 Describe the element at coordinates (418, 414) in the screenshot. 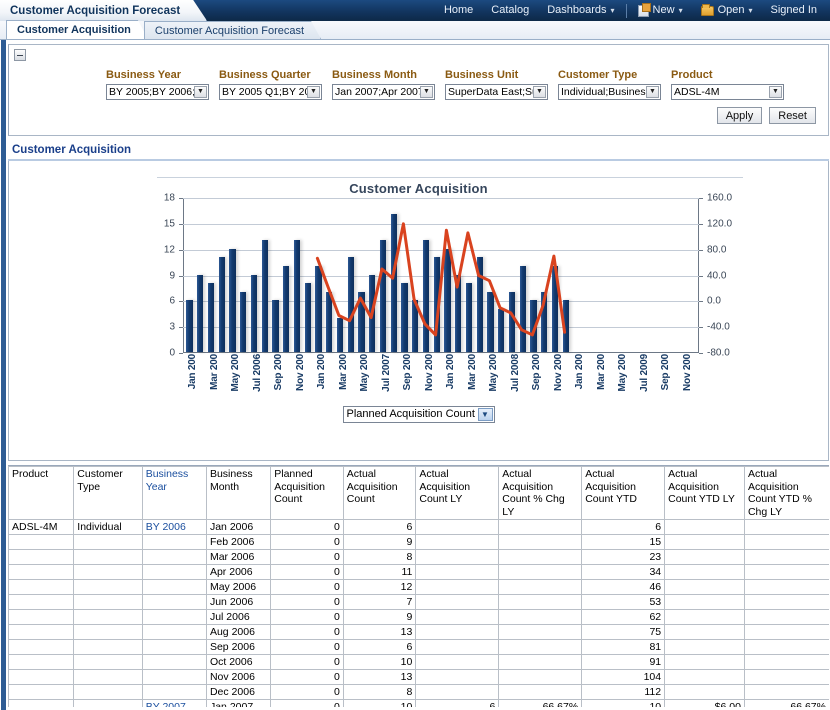

I see `measure-selector: Planned Acquisition Count ▼` at that location.